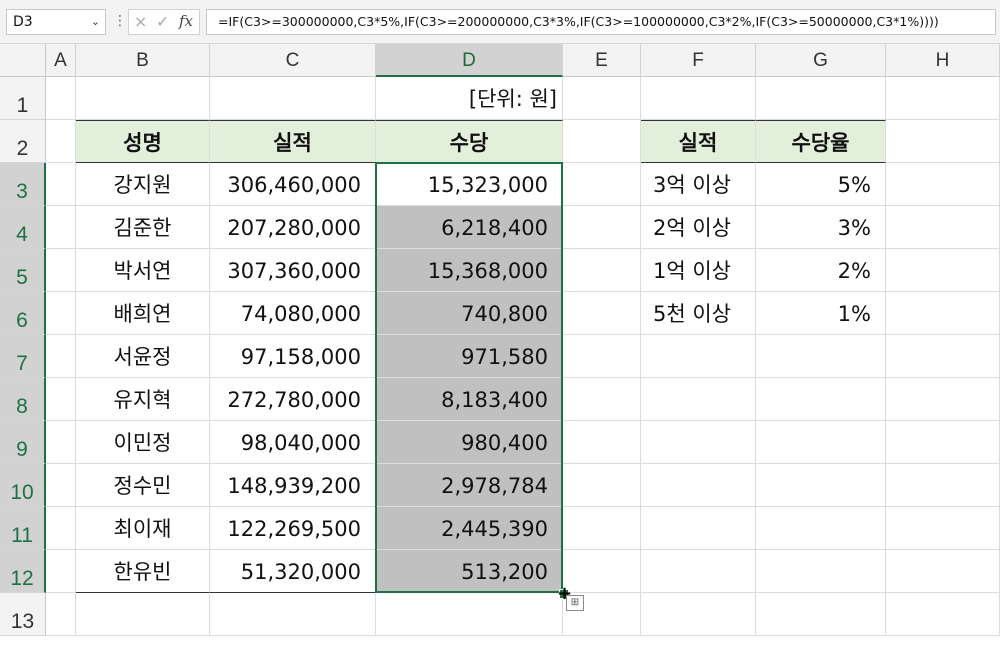 The image size is (1000, 650). I want to click on allowance-cell: 2,445,390, so click(469, 528).